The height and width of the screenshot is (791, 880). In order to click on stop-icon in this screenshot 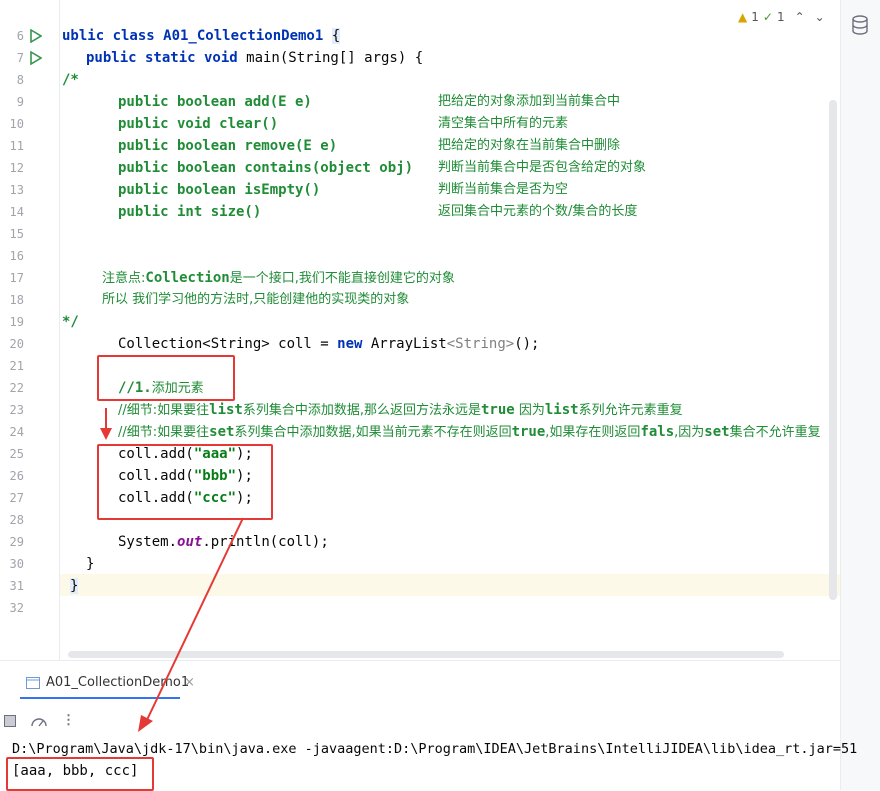, I will do `click(10, 720)`.